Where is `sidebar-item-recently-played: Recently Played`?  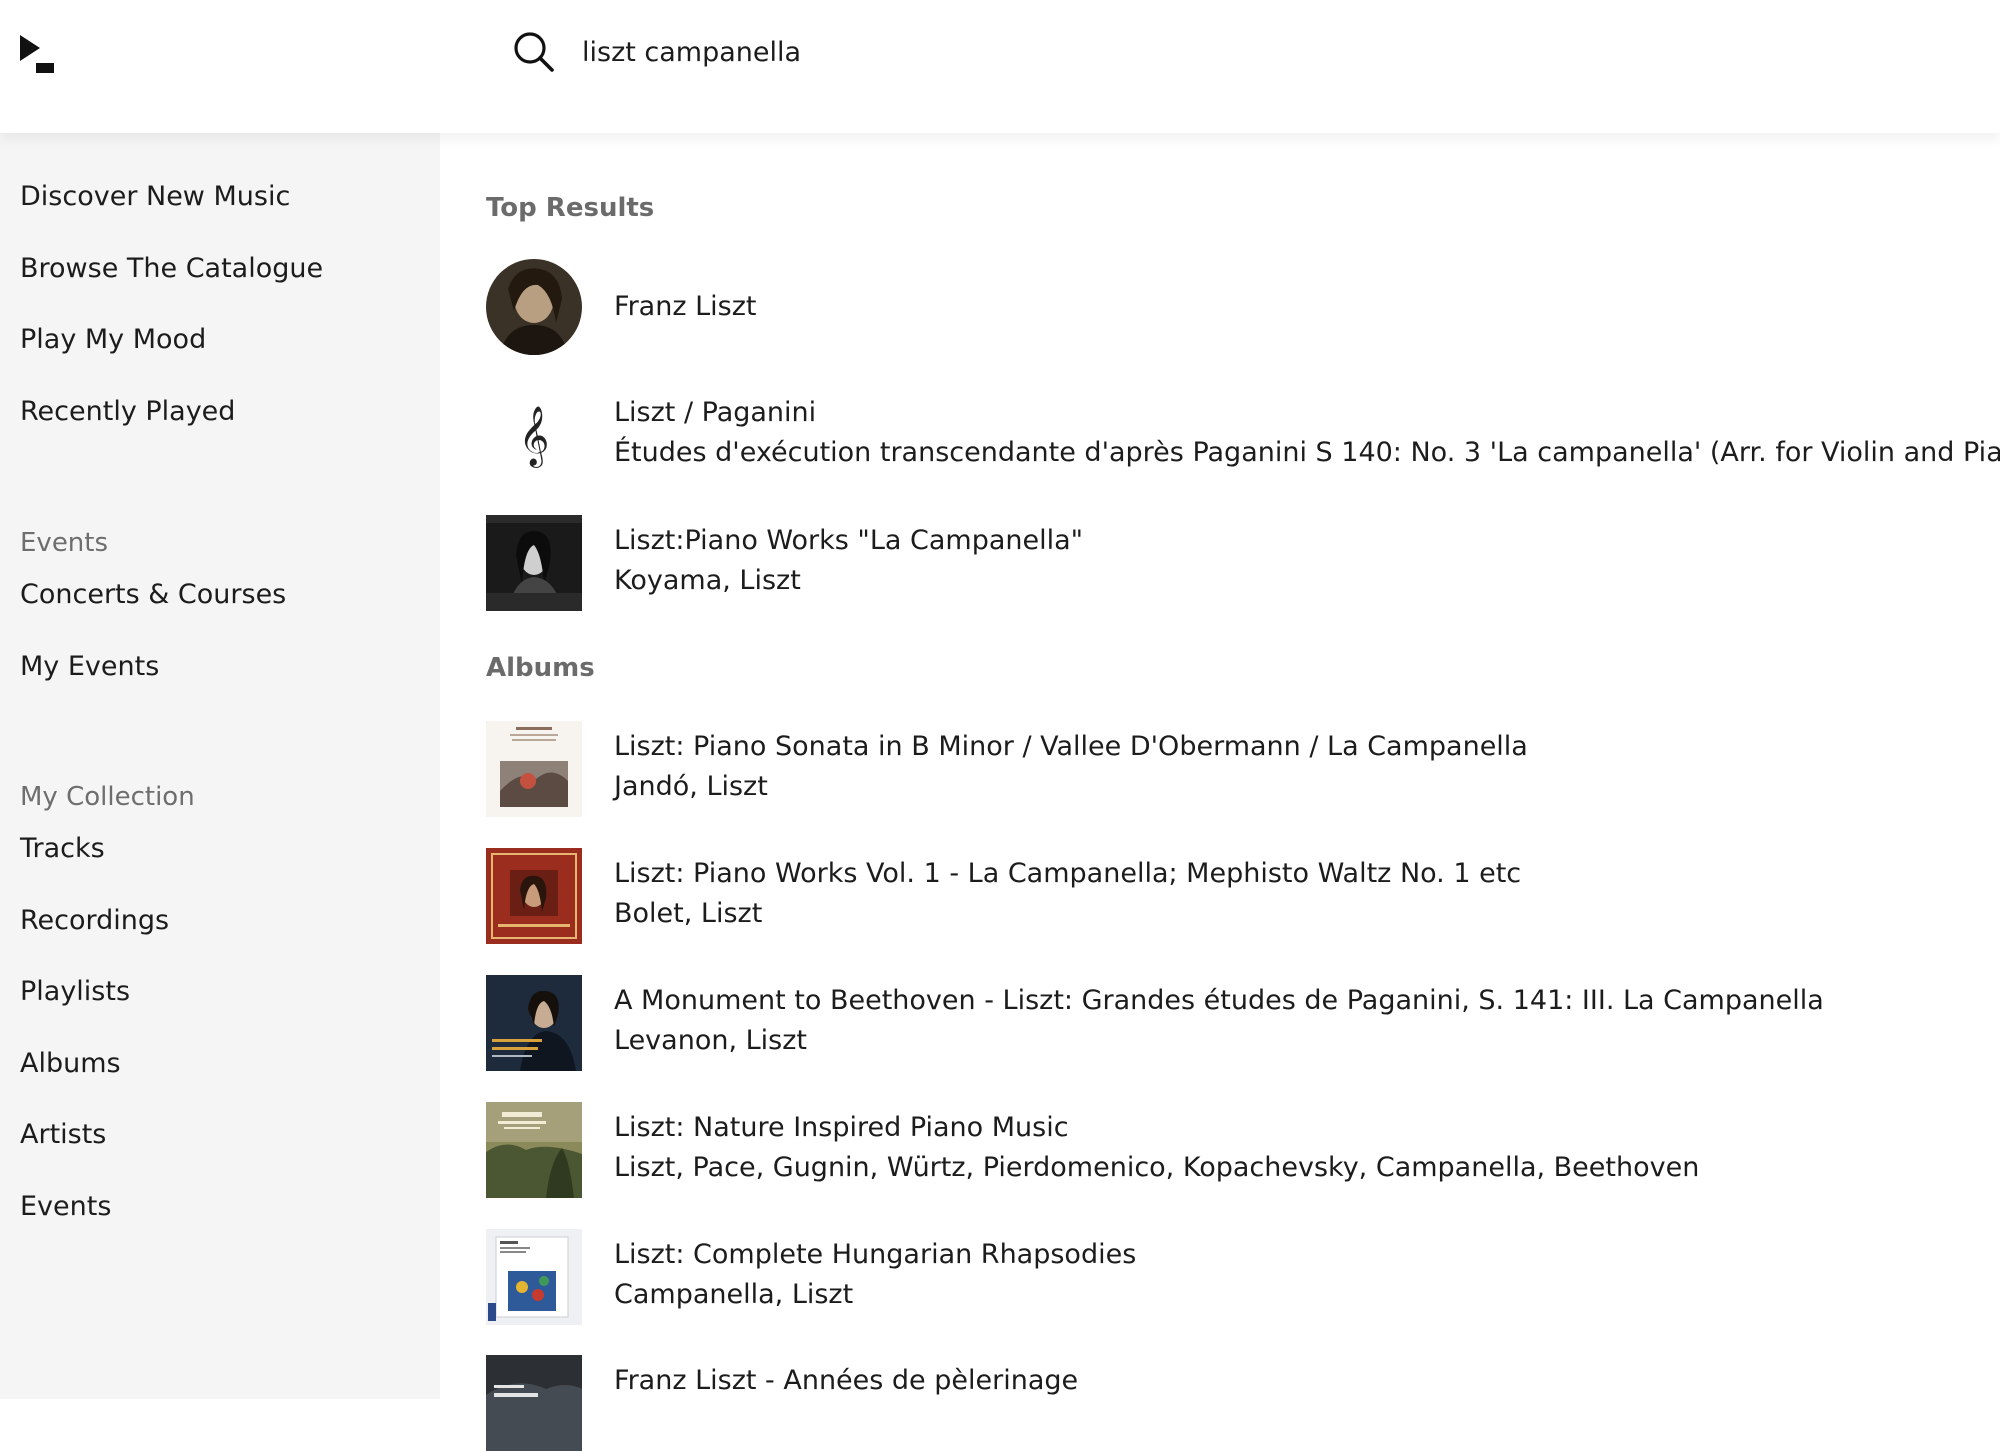
sidebar-item-recently-played: Recently Played is located at coordinates (127, 411).